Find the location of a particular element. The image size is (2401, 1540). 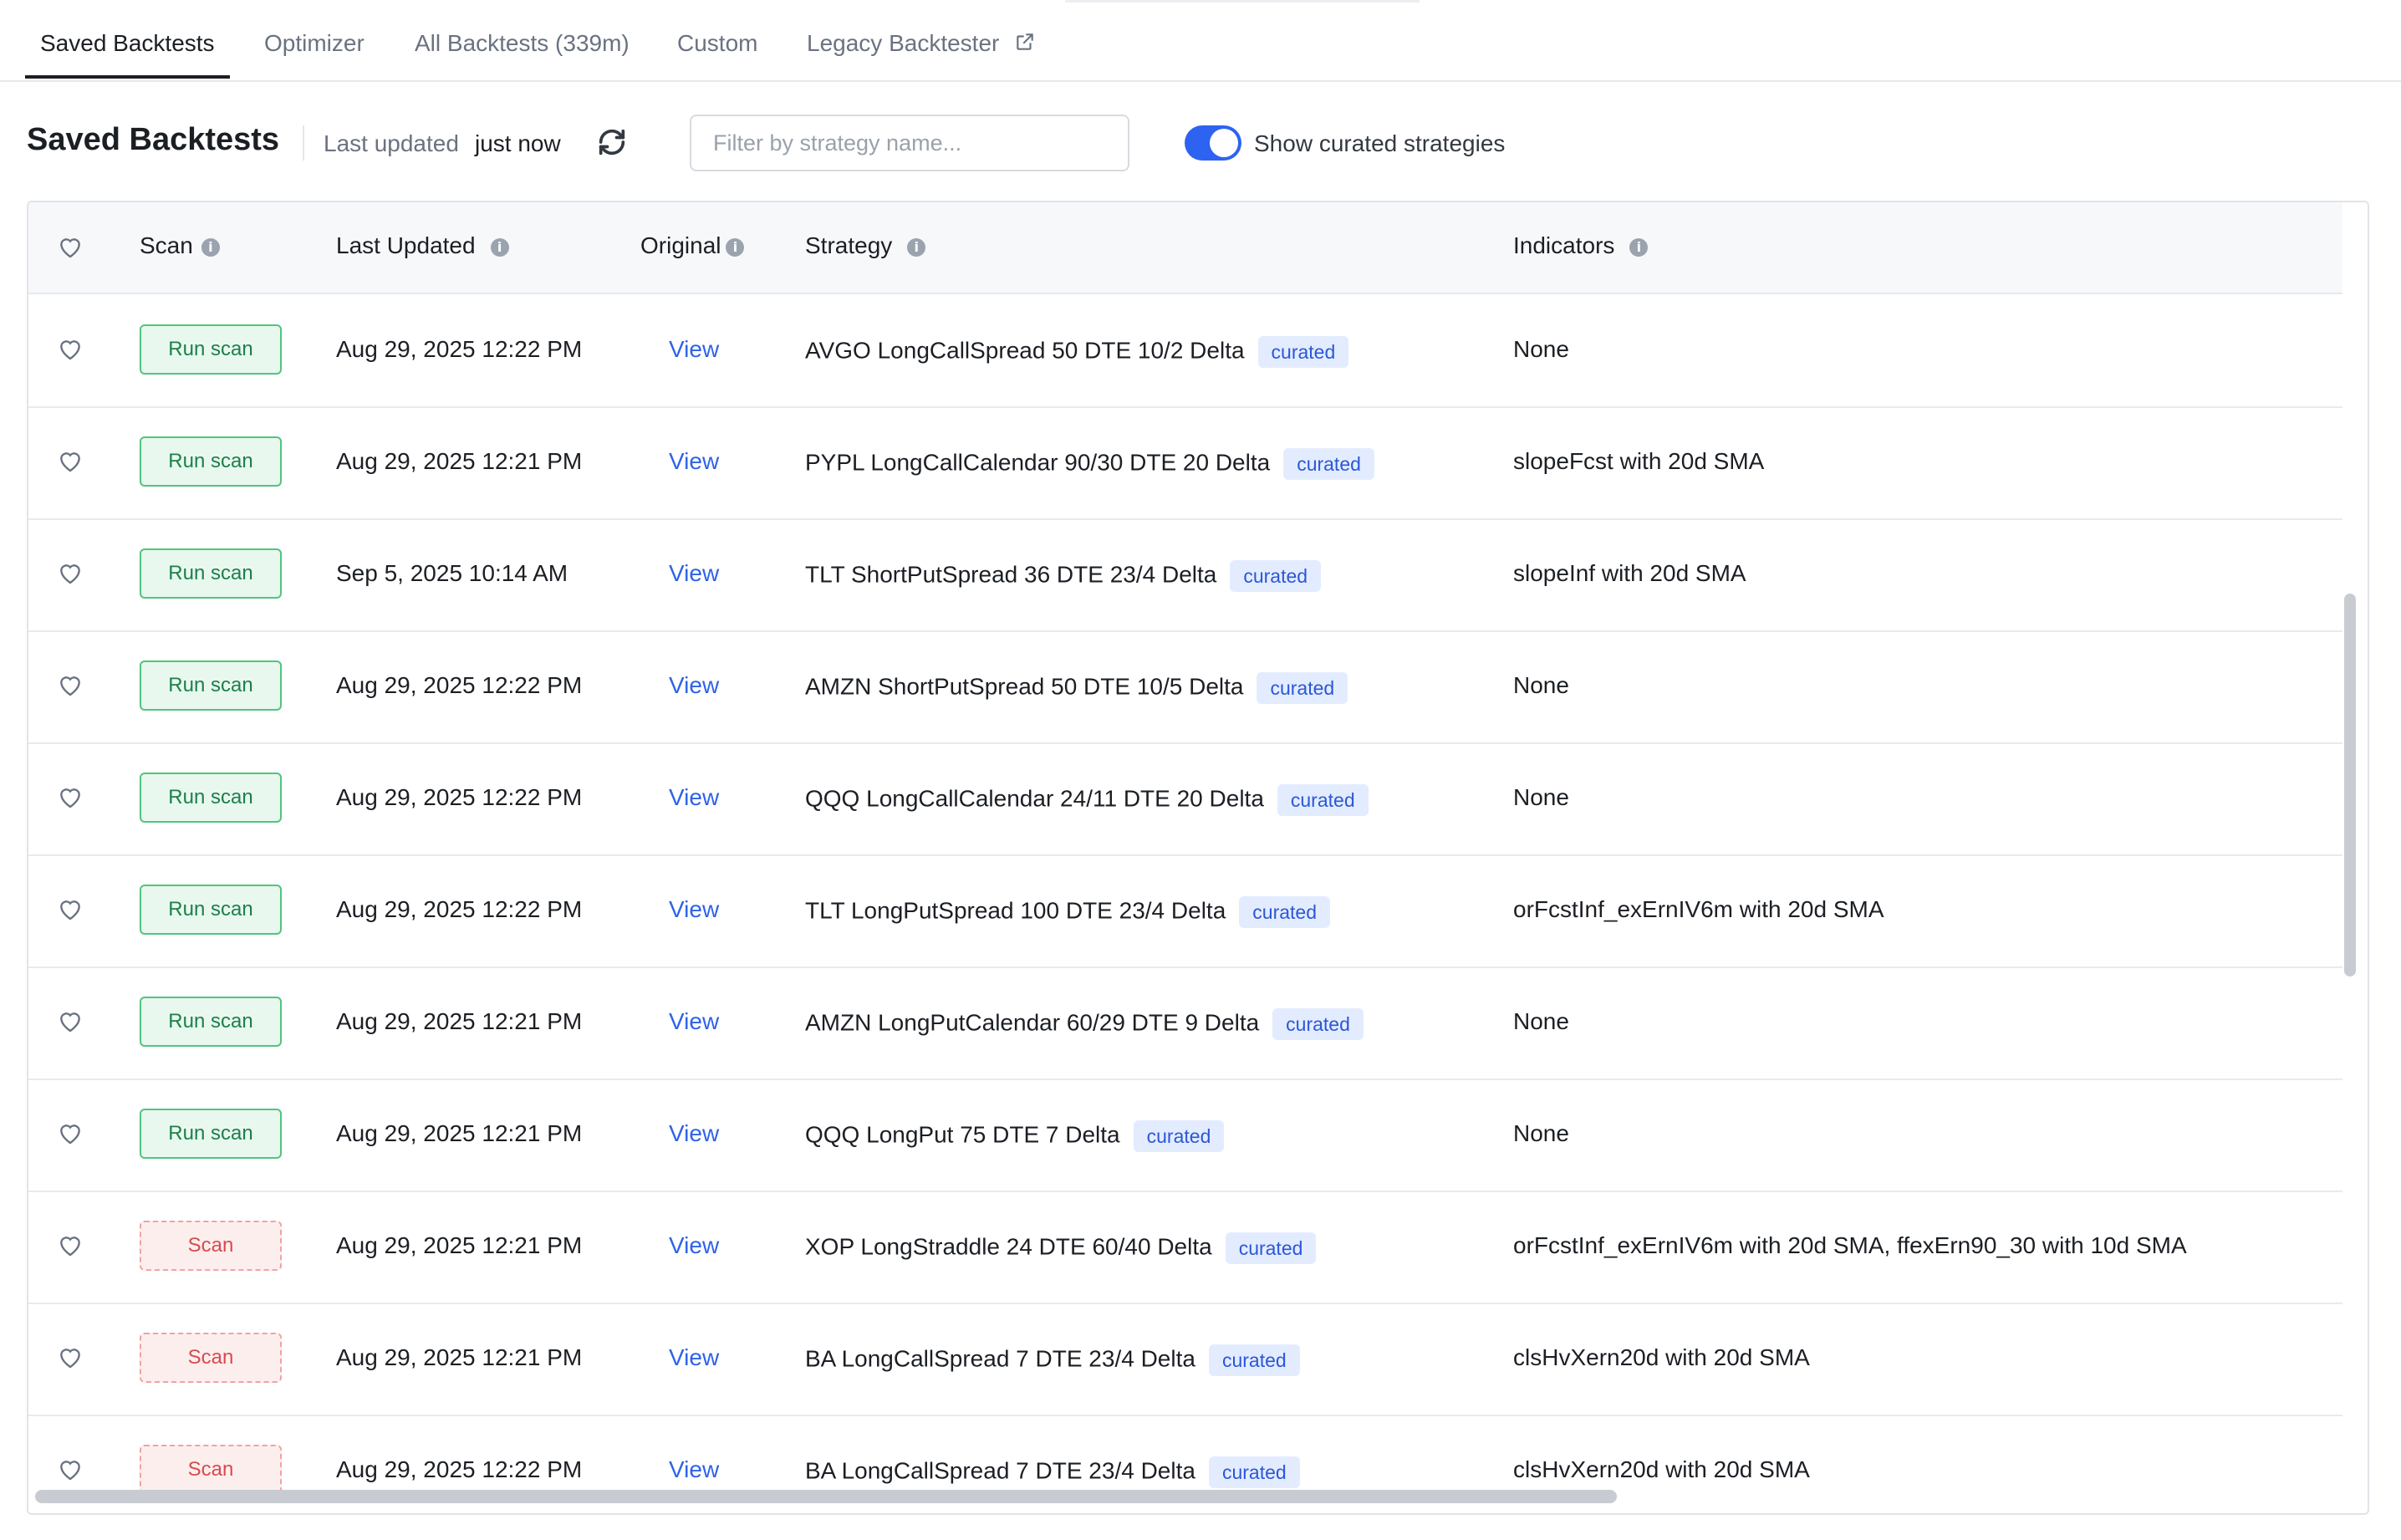

tab-all-backtests: All Backtests (339m) is located at coordinates (522, 54).